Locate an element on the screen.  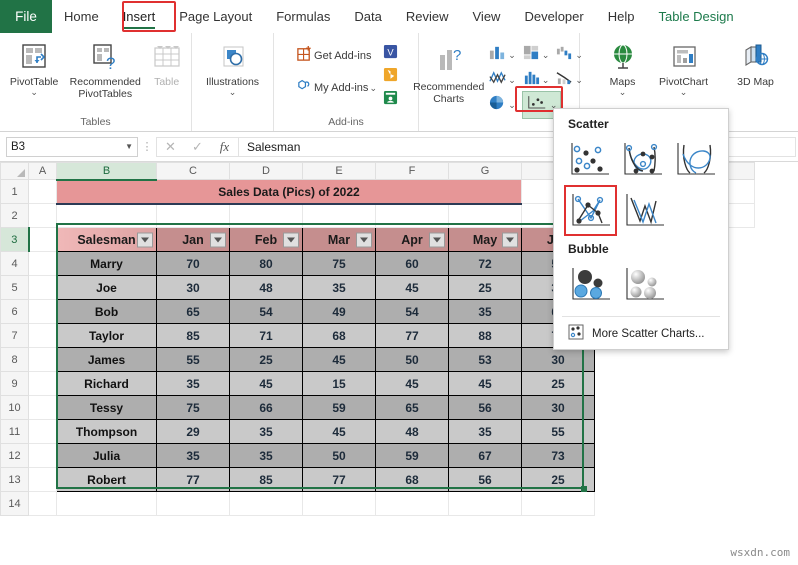
bubble-flat-option is located at coordinates (590, 284).